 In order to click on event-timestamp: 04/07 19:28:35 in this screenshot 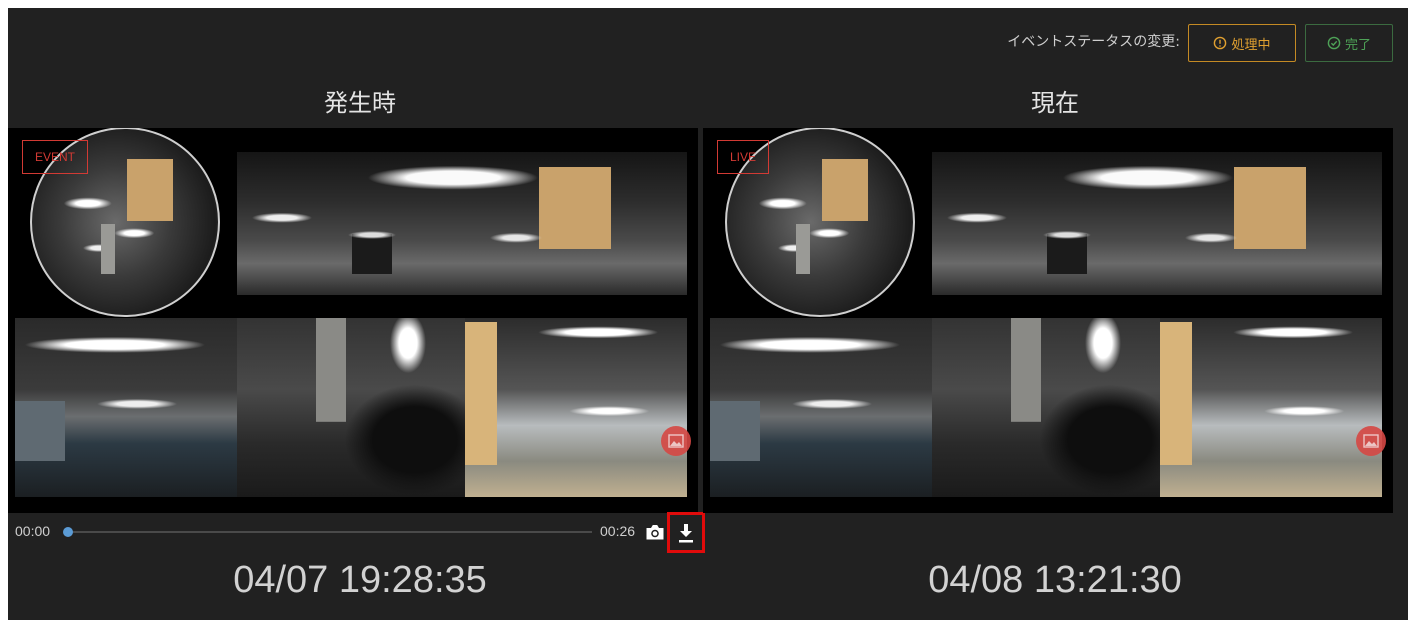, I will do `click(360, 580)`.